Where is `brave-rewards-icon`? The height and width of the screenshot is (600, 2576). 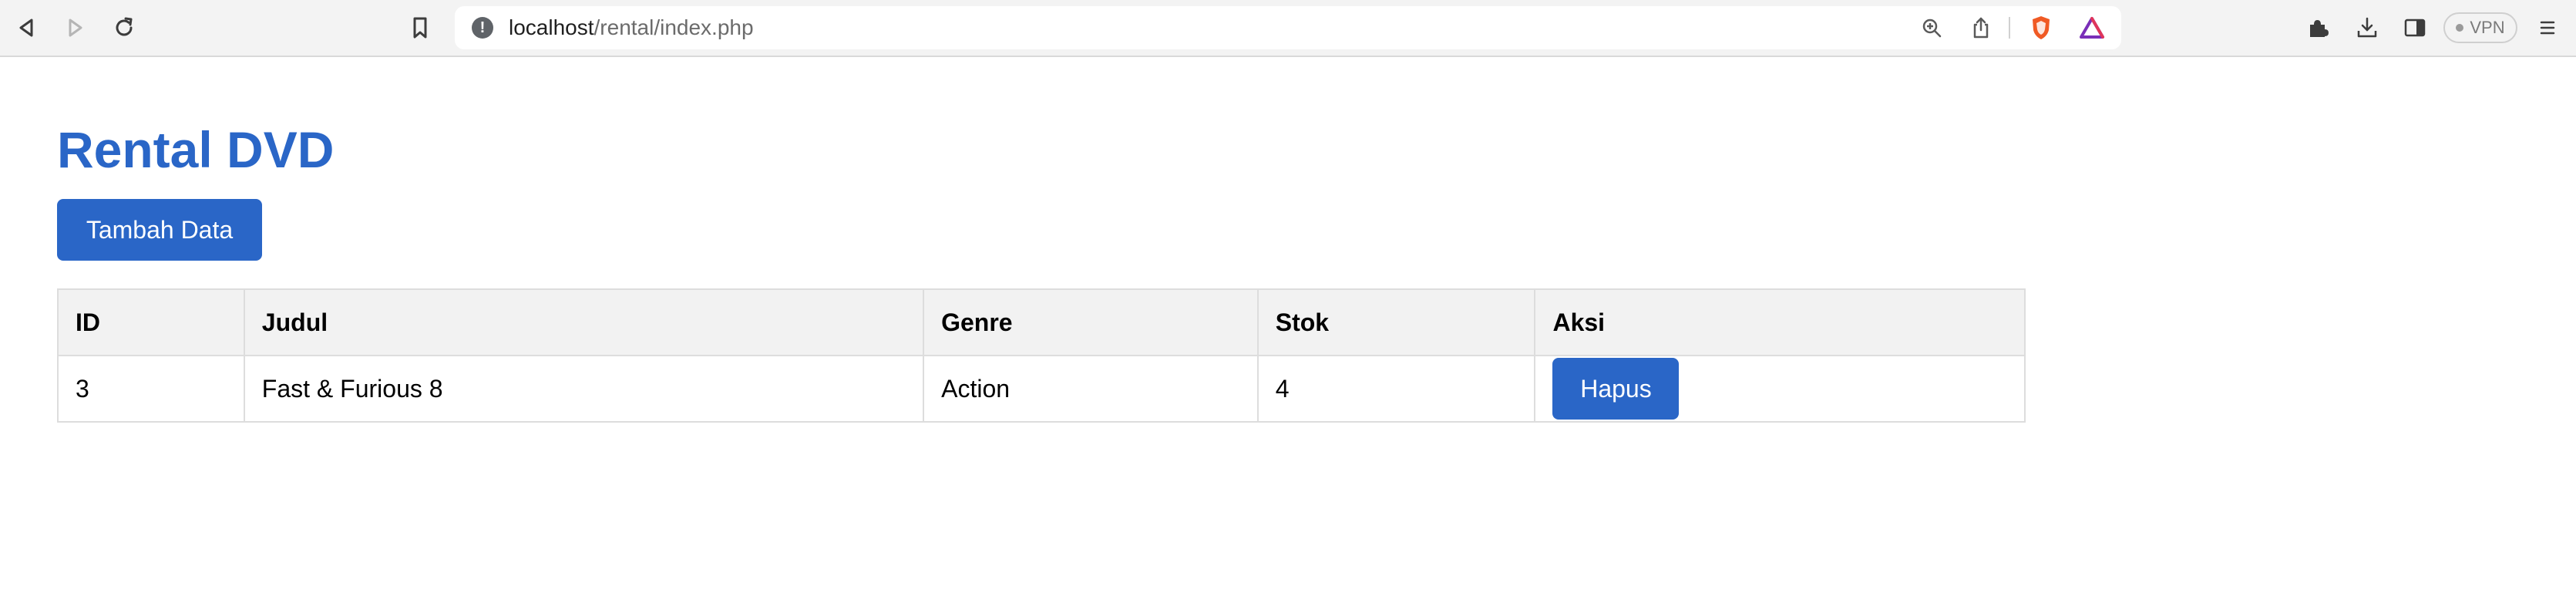
brave-rewards-icon is located at coordinates (2092, 27).